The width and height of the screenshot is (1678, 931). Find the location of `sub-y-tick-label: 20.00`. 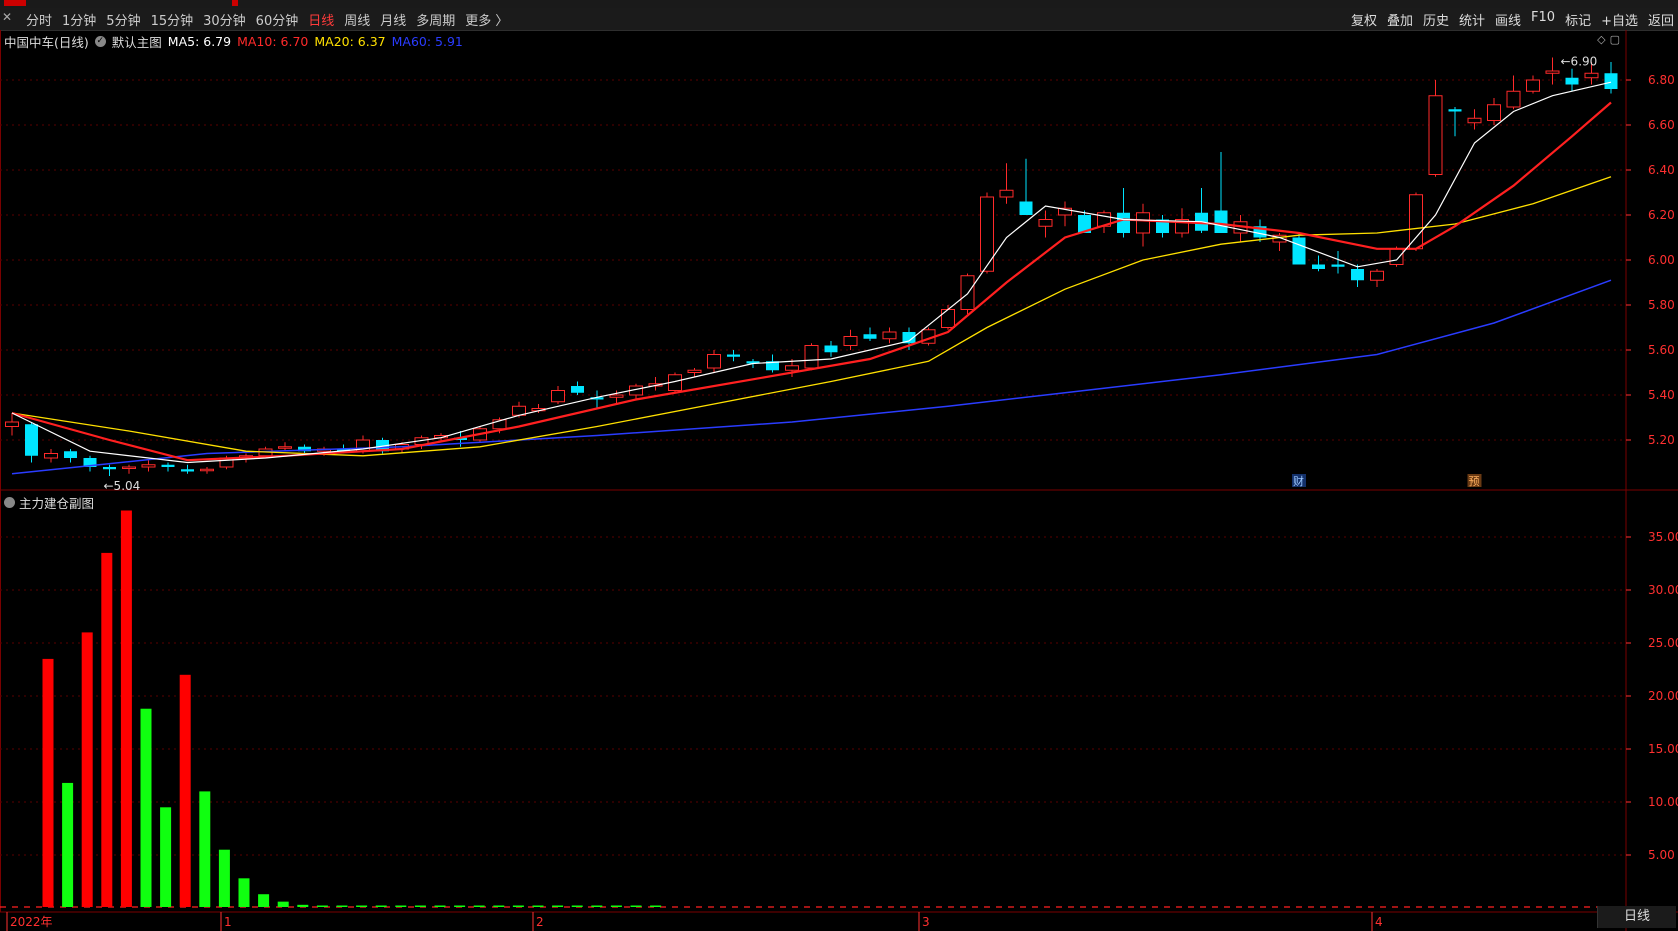

sub-y-tick-label: 20.00 is located at coordinates (1663, 696).